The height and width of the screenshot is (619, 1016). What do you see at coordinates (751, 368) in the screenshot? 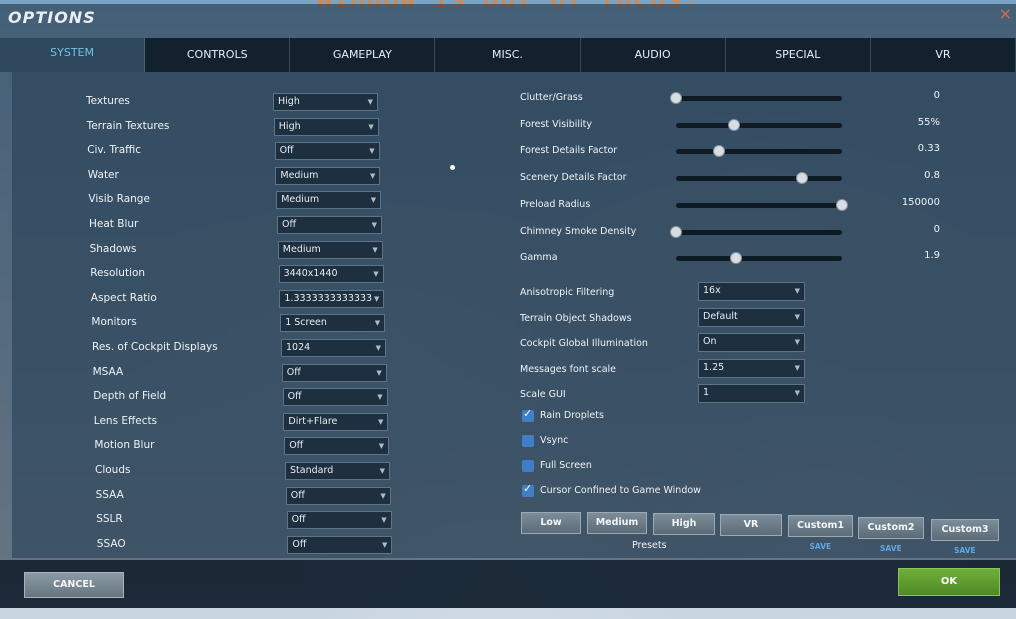
I see `dropdown-messages-font-scale: 1.25 ▼` at bounding box center [751, 368].